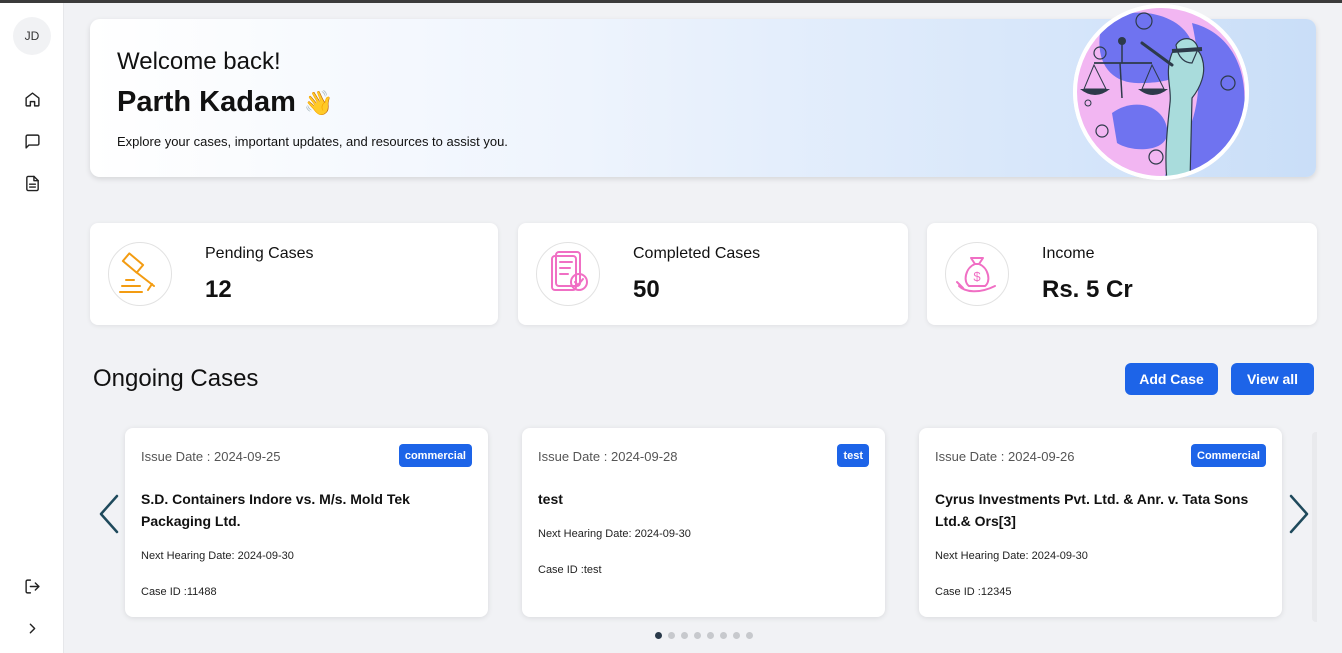  I want to click on user-name: Parth Kadam, so click(206, 102).